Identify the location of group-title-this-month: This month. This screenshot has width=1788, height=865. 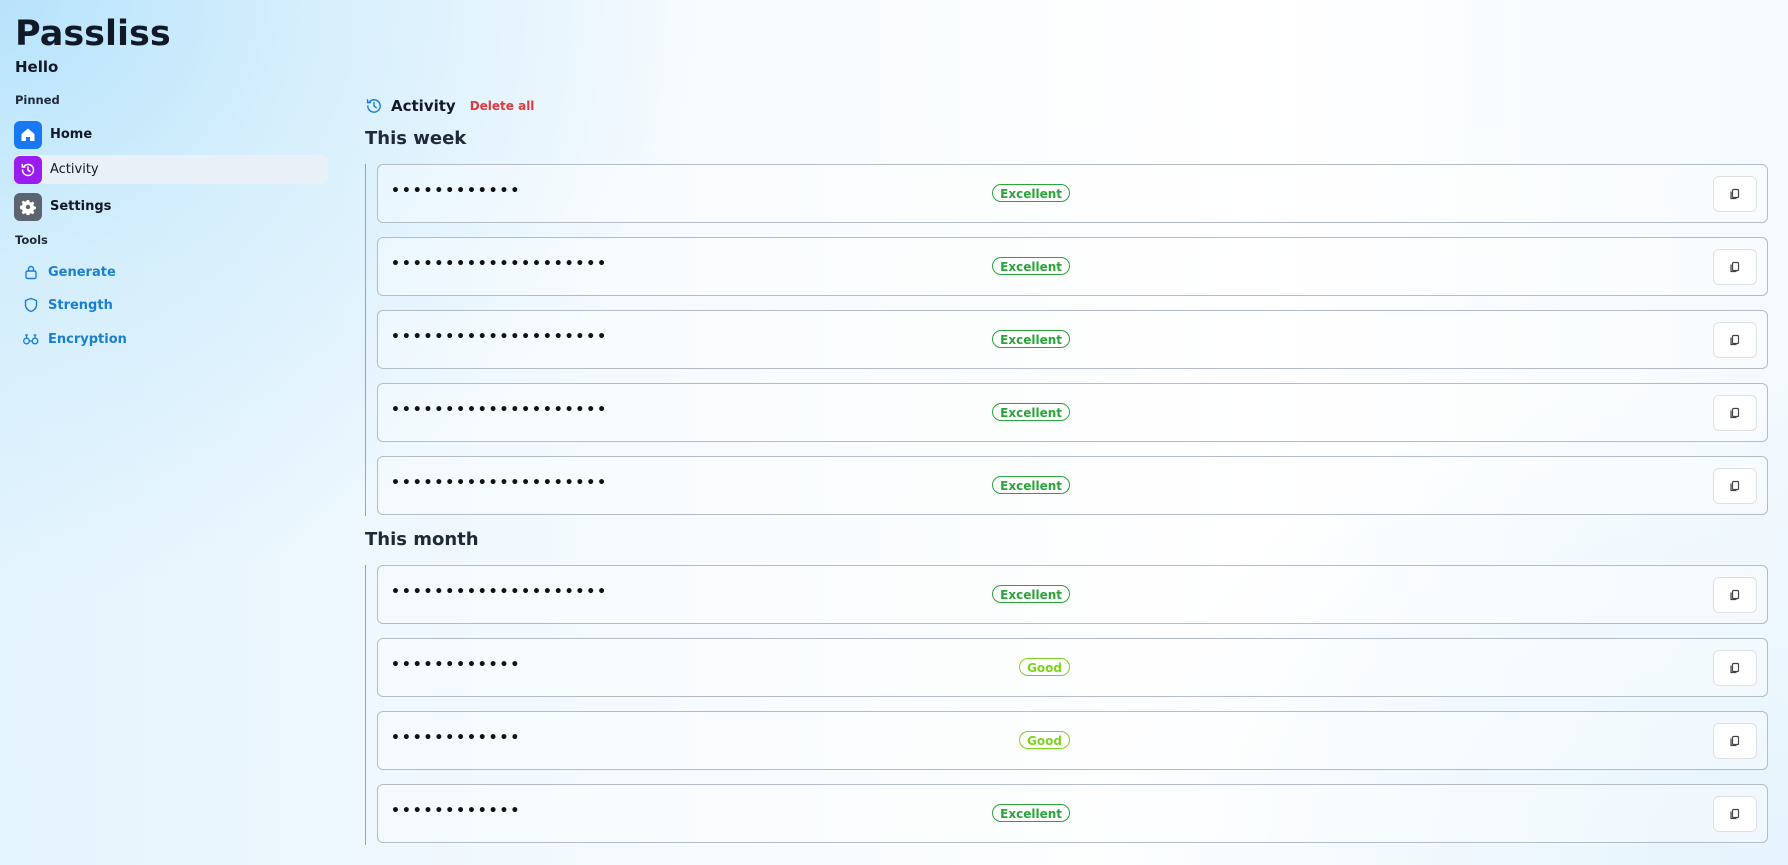
(422, 539).